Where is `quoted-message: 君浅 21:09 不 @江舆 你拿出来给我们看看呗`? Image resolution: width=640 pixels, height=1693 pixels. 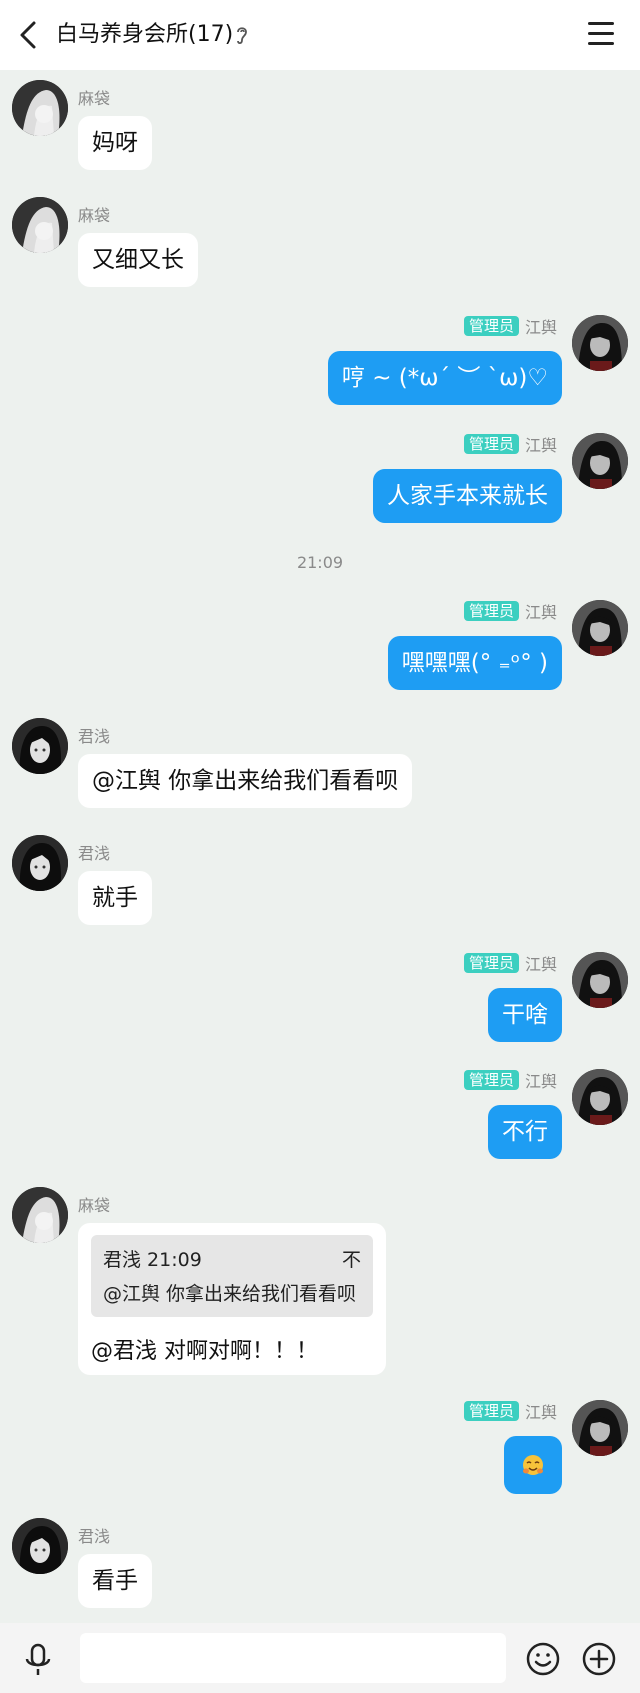 quoted-message: 君浅 21:09 不 @江舆 你拿出来给我们看看呗 is located at coordinates (232, 1276).